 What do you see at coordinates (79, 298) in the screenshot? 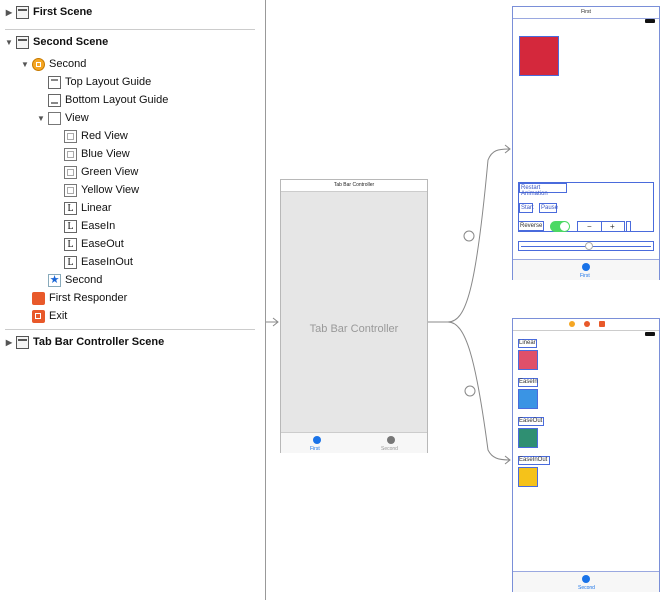
I see `outline-first-responder: First Responder` at bounding box center [79, 298].